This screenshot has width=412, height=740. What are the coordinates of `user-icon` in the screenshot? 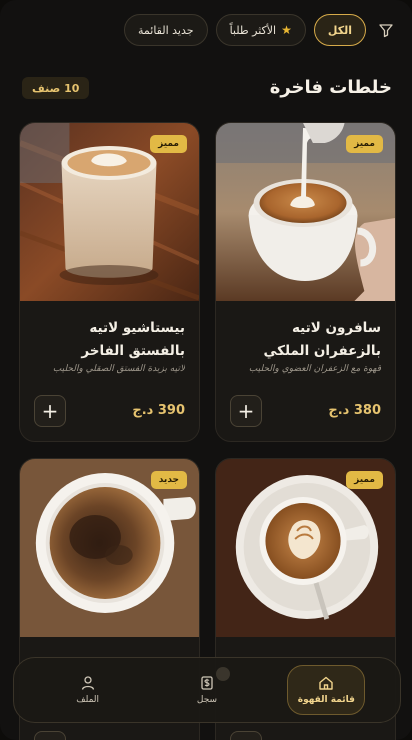 It's located at (87, 683).